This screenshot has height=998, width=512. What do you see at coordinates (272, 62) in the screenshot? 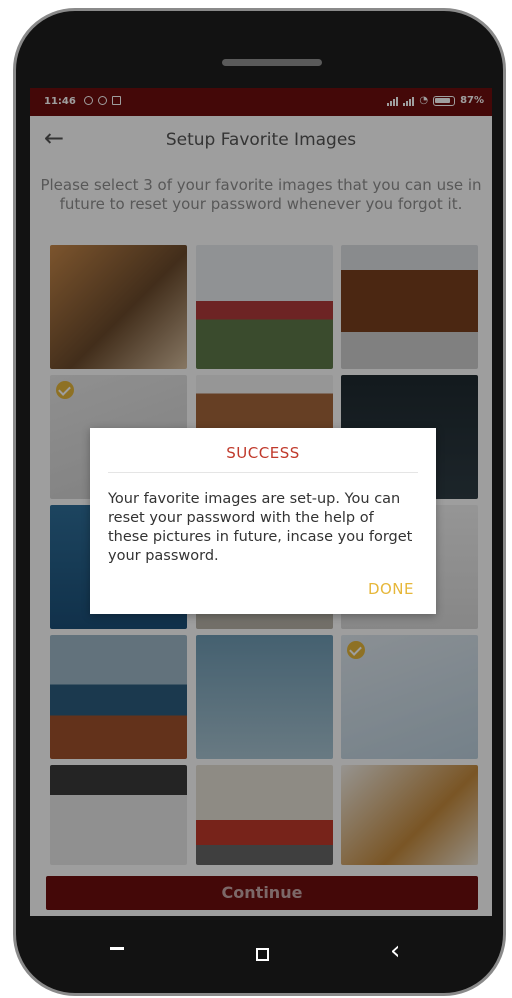
I see `earpiece-speaker` at bounding box center [272, 62].